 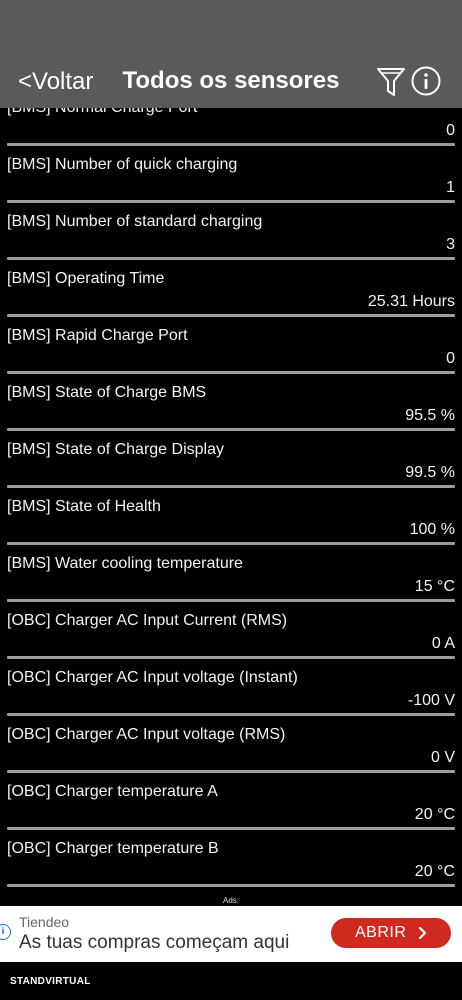 I want to click on sensor-label: [BMS] Normal Charge Port, so click(x=102, y=112).